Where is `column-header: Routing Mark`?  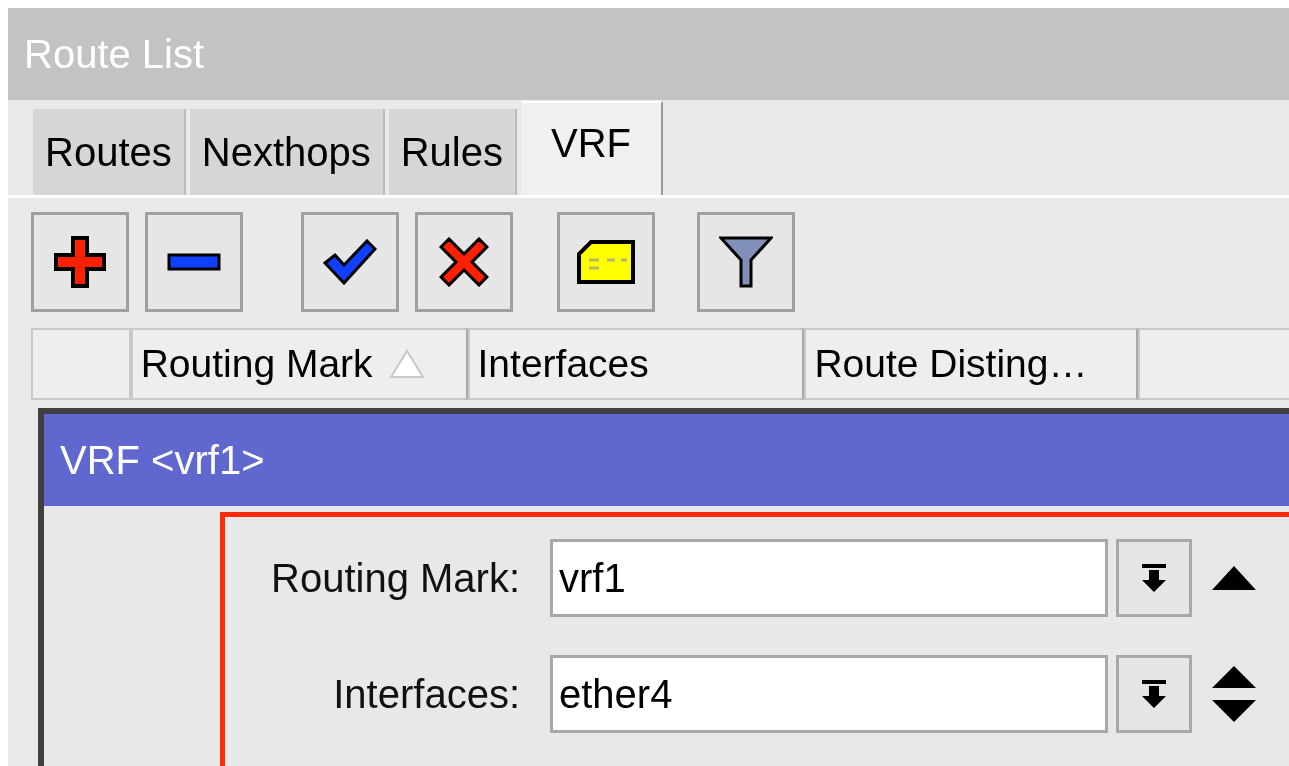
column-header: Routing Mark is located at coordinates (299, 364).